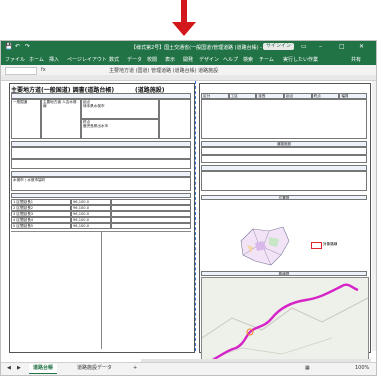 This screenshot has height=376, width=377. Describe the element at coordinates (170, 59) in the screenshot. I see `tab-view: 表示` at that location.